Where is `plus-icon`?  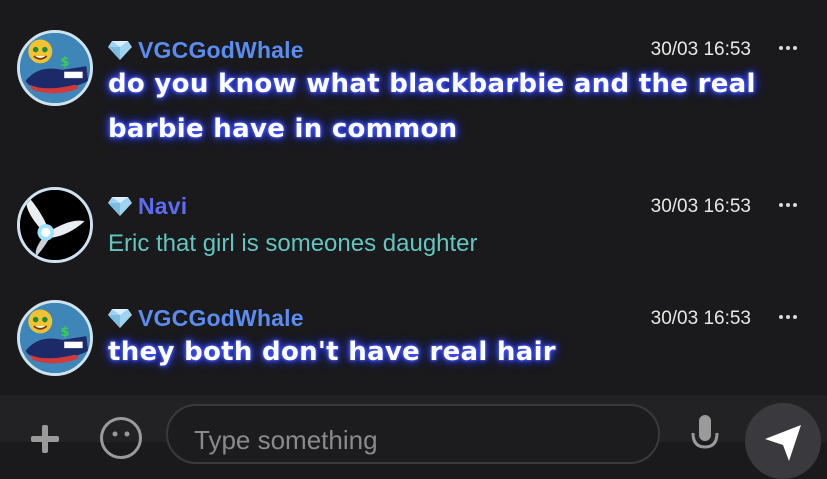
plus-icon is located at coordinates (45, 439).